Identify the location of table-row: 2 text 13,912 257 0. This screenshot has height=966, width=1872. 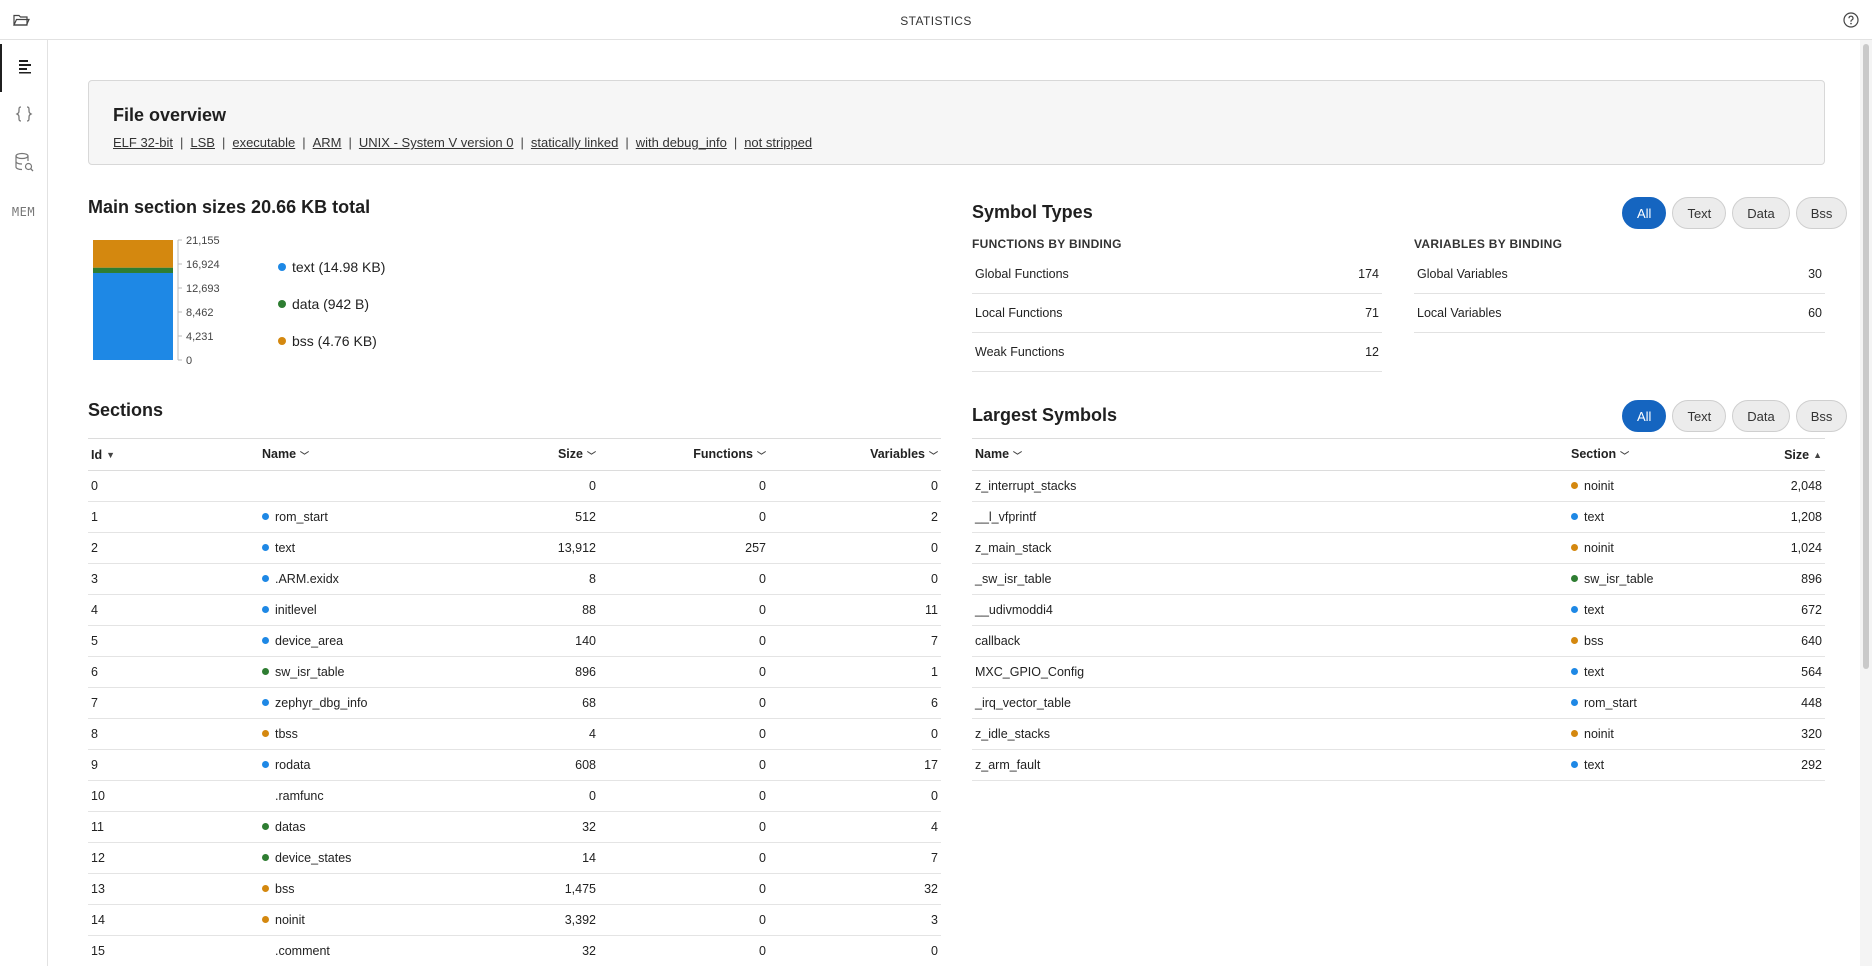
(514, 548).